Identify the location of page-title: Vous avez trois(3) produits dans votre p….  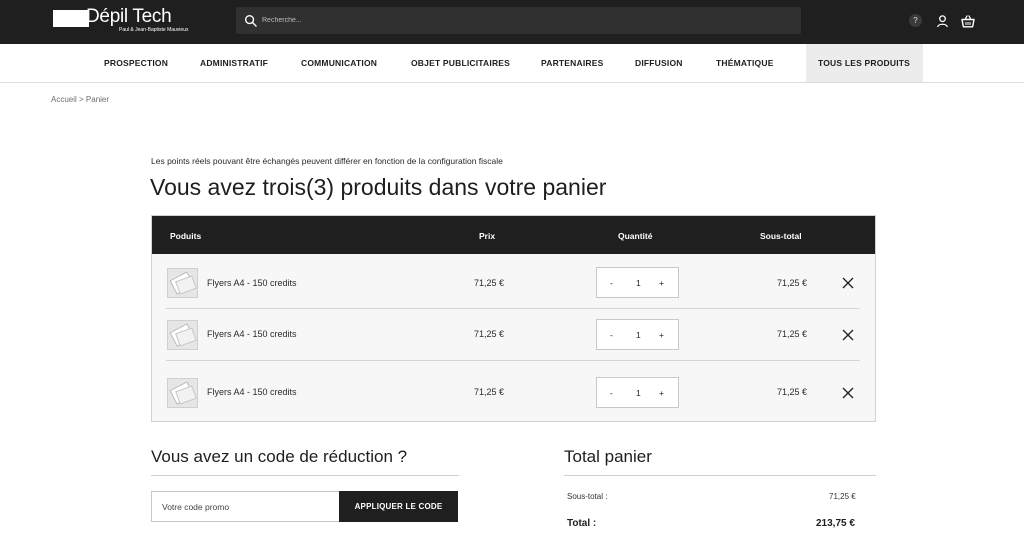
(378, 187).